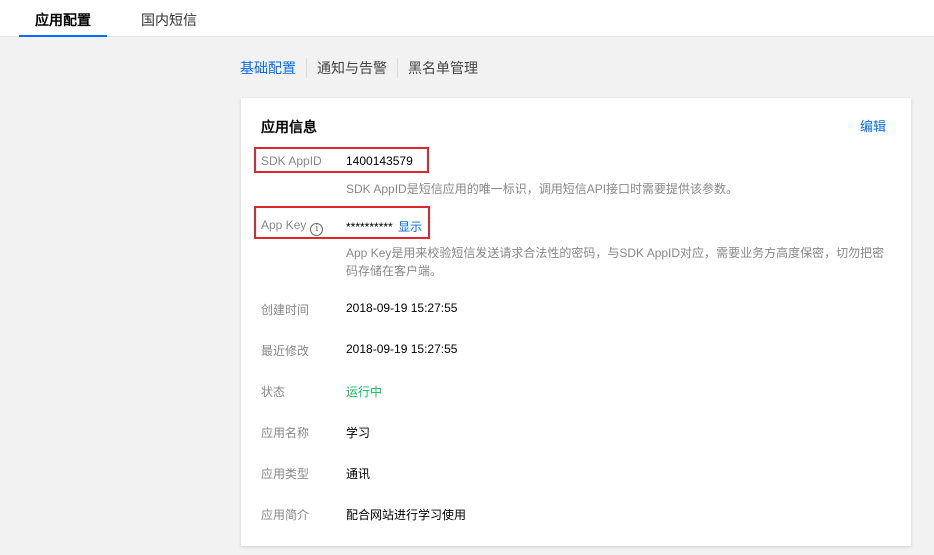 This screenshot has height=555, width=934. I want to click on app-intro-label: 应用简介, so click(285, 515).